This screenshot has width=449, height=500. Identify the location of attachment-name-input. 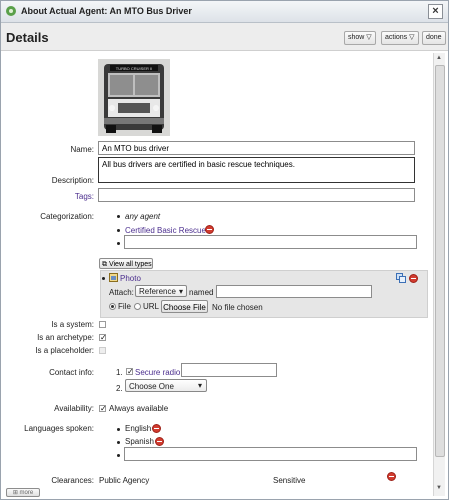
(294, 291).